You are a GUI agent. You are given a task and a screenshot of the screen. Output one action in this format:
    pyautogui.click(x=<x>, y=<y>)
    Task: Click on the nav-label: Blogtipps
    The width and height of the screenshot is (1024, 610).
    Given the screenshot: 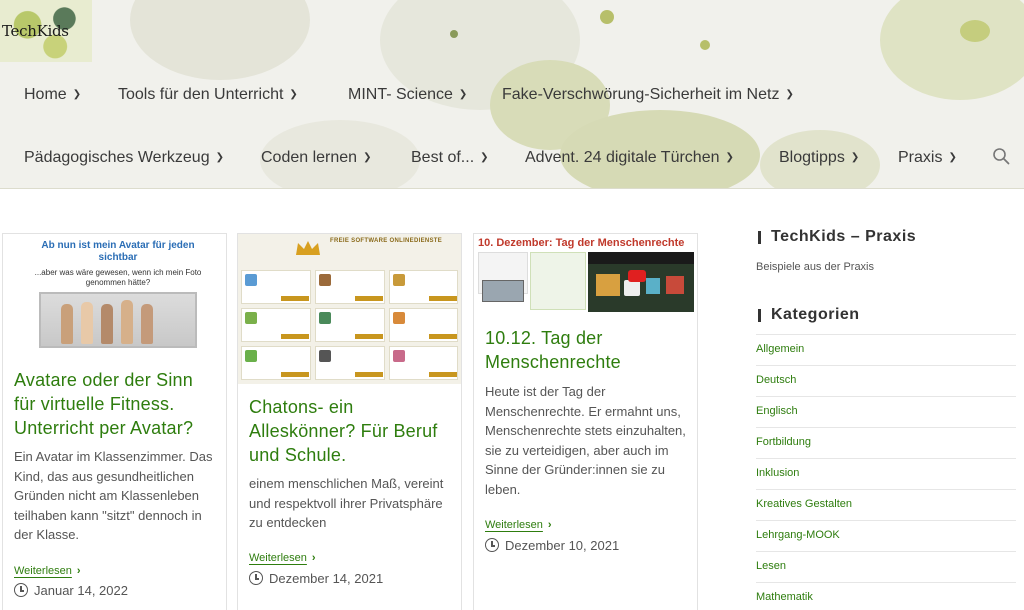 What is the action you would take?
    pyautogui.click(x=812, y=157)
    